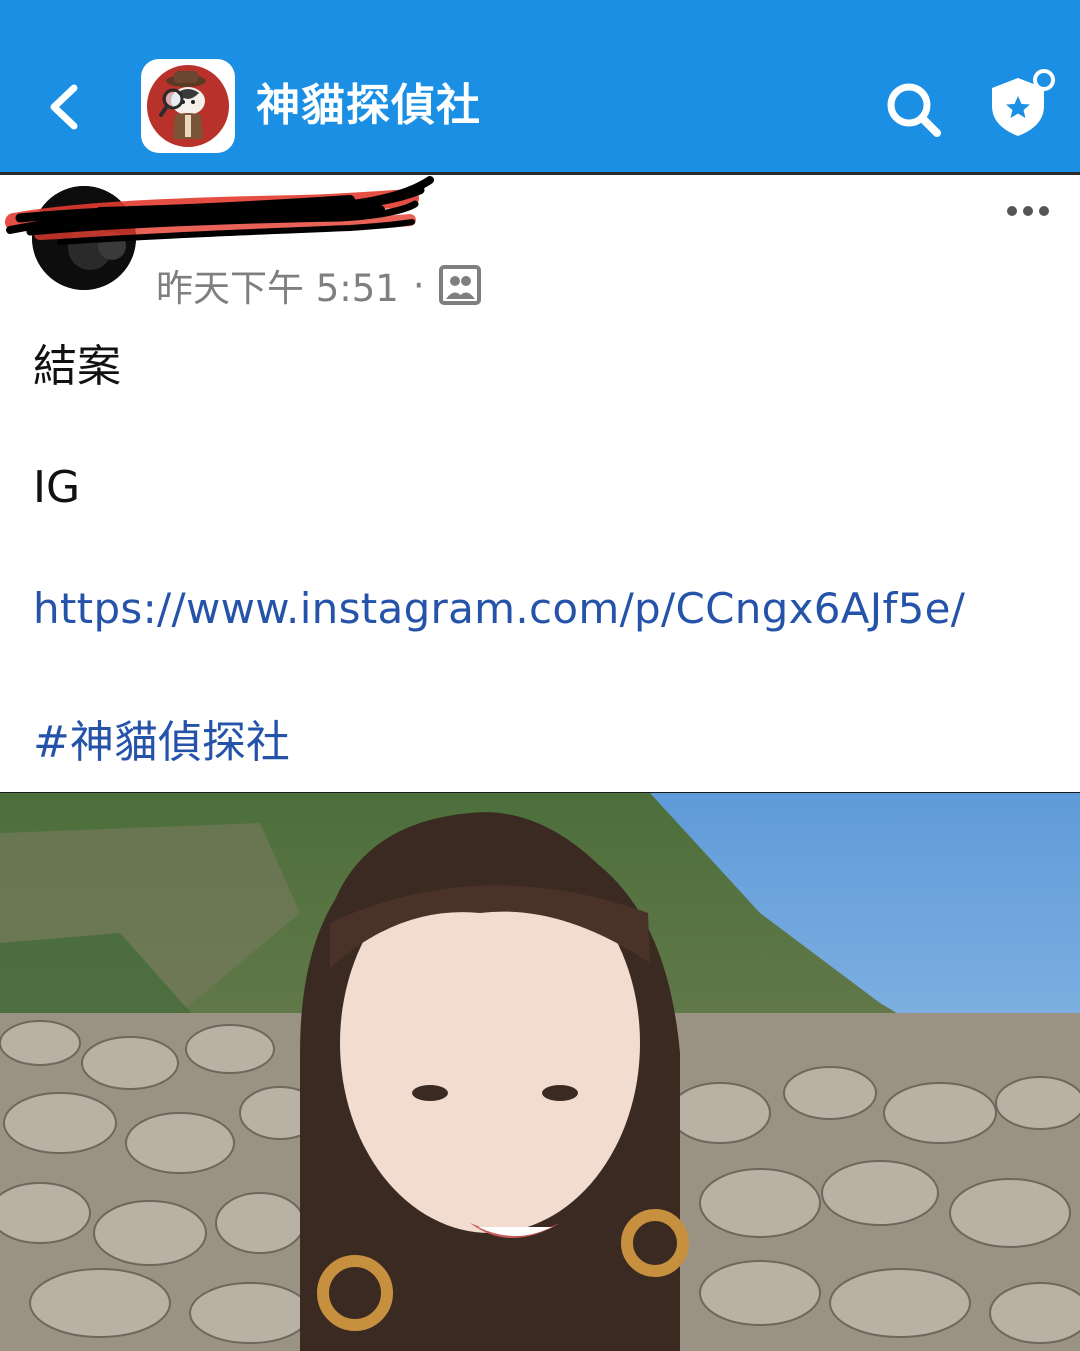 This screenshot has height=1351, width=1080. I want to click on detective-cat-logo, so click(188, 106).